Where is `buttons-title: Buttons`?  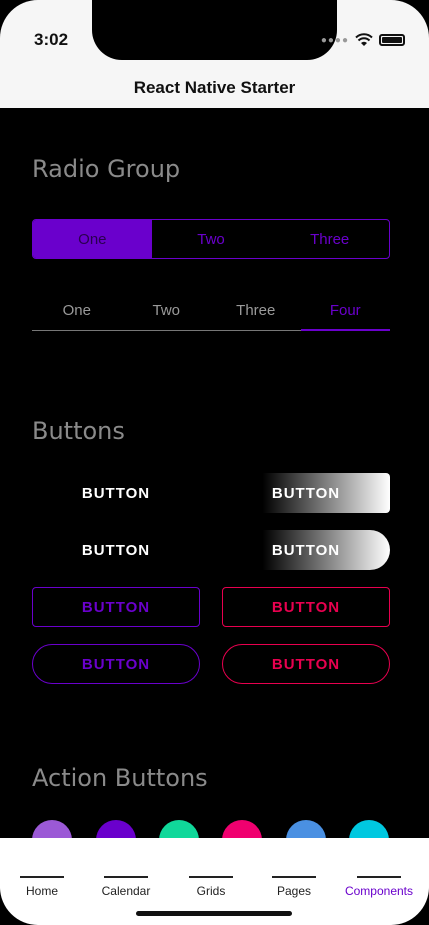
buttons-title: Buttons is located at coordinates (78, 431).